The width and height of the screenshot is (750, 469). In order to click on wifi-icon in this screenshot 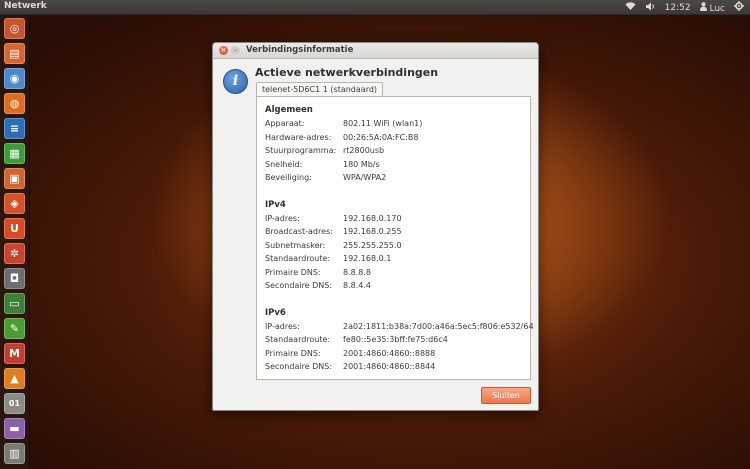, I will do `click(630, 7)`.